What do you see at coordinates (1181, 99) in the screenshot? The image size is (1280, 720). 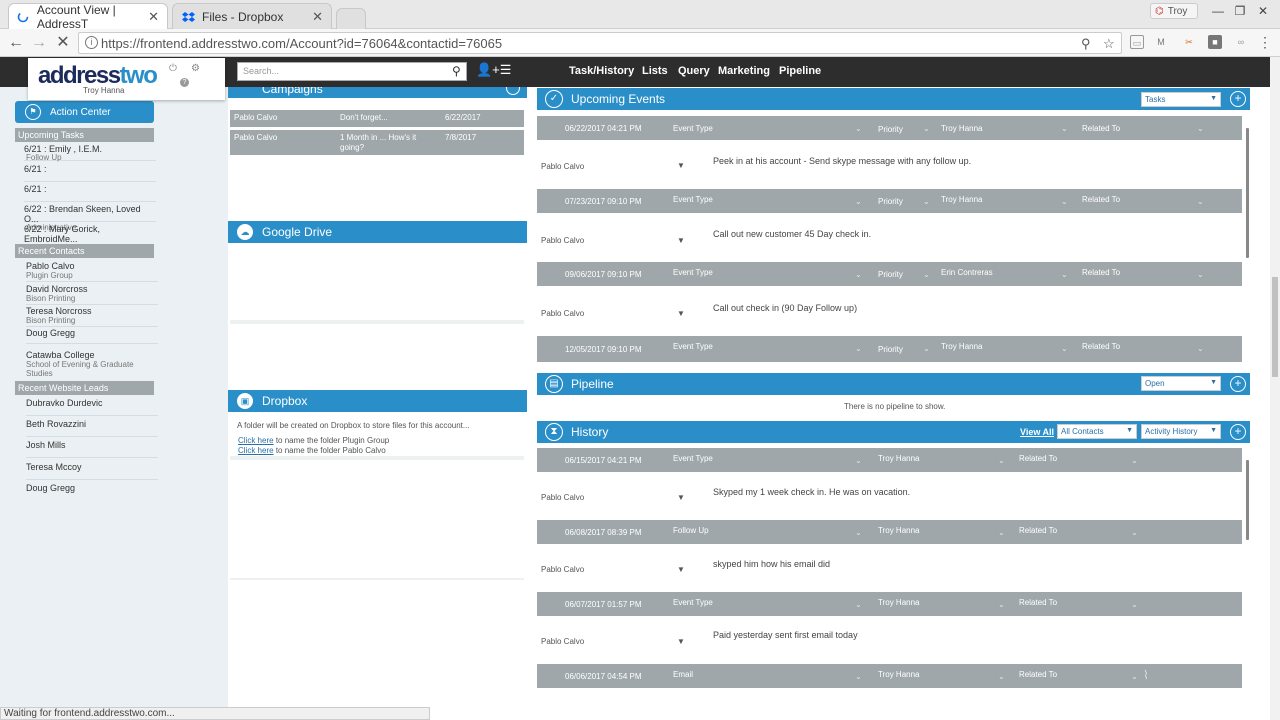 I see `upcoming-filter-select: Tasks ▼` at bounding box center [1181, 99].